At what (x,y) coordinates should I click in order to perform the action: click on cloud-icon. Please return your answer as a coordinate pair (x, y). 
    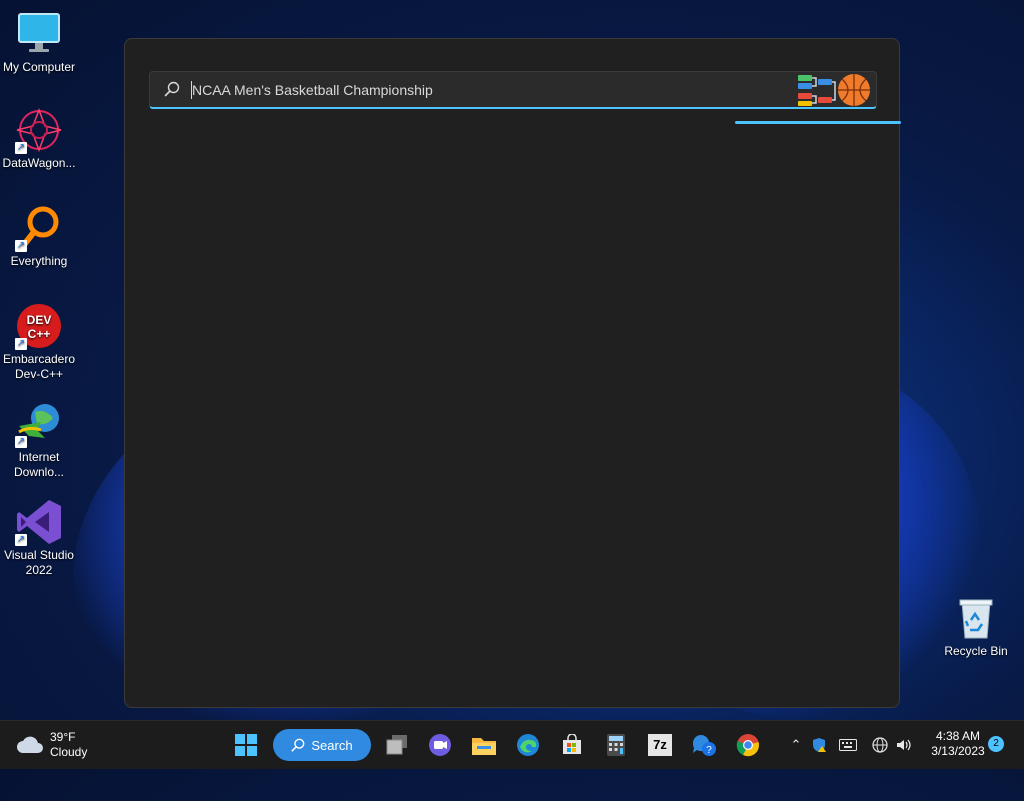
    Looking at the image, I should click on (30, 744).